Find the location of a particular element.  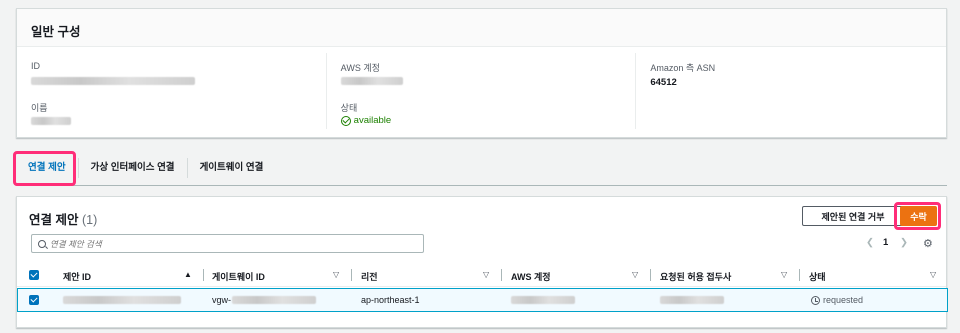

id-value-redacted is located at coordinates (113, 81).